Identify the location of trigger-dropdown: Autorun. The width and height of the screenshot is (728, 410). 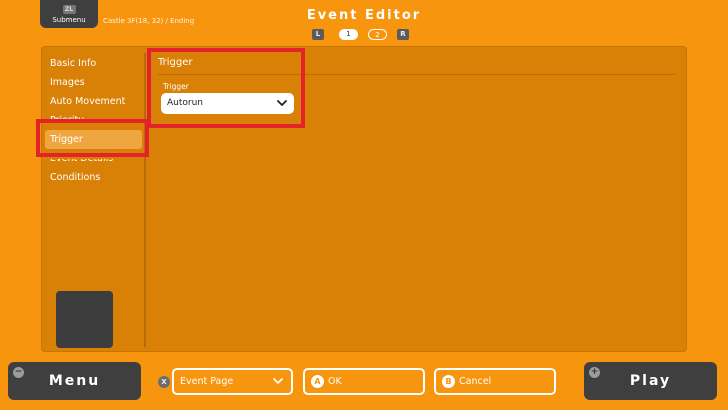
(227, 103).